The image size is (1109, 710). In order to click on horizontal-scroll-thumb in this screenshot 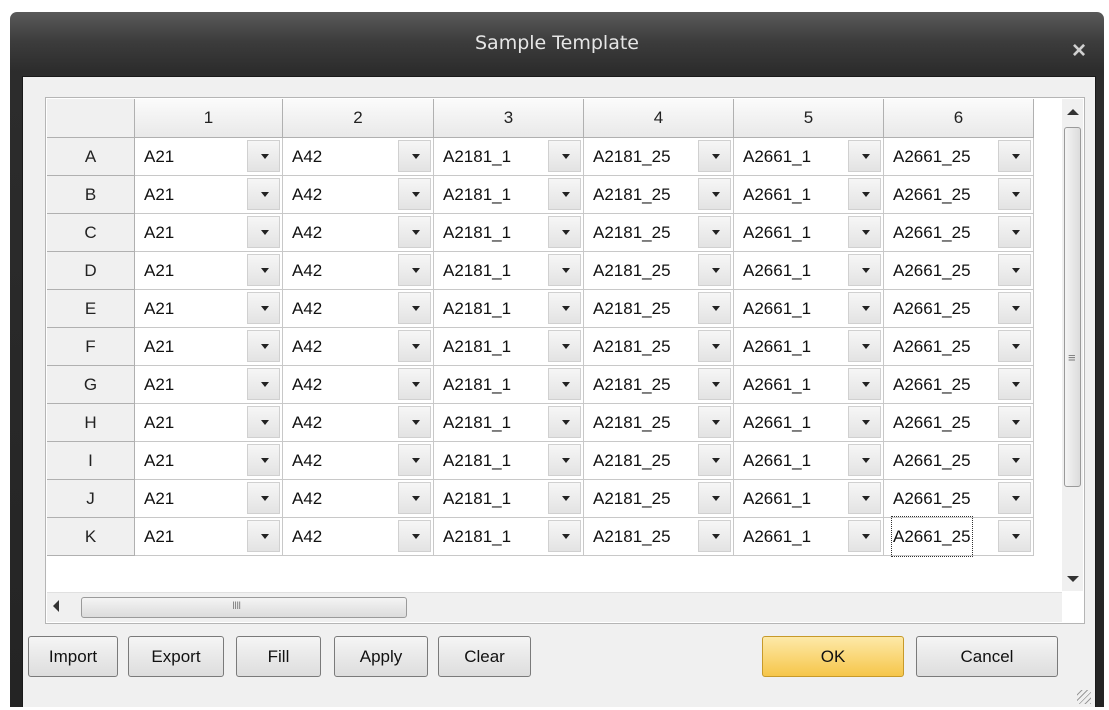, I will do `click(244, 607)`.